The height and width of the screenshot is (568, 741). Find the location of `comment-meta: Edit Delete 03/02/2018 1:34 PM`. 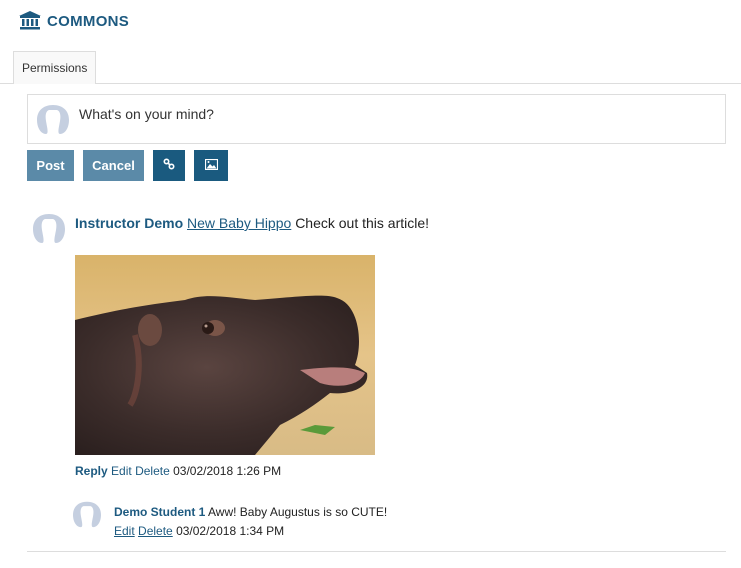

comment-meta: Edit Delete 03/02/2018 1:34 PM is located at coordinates (199, 531).